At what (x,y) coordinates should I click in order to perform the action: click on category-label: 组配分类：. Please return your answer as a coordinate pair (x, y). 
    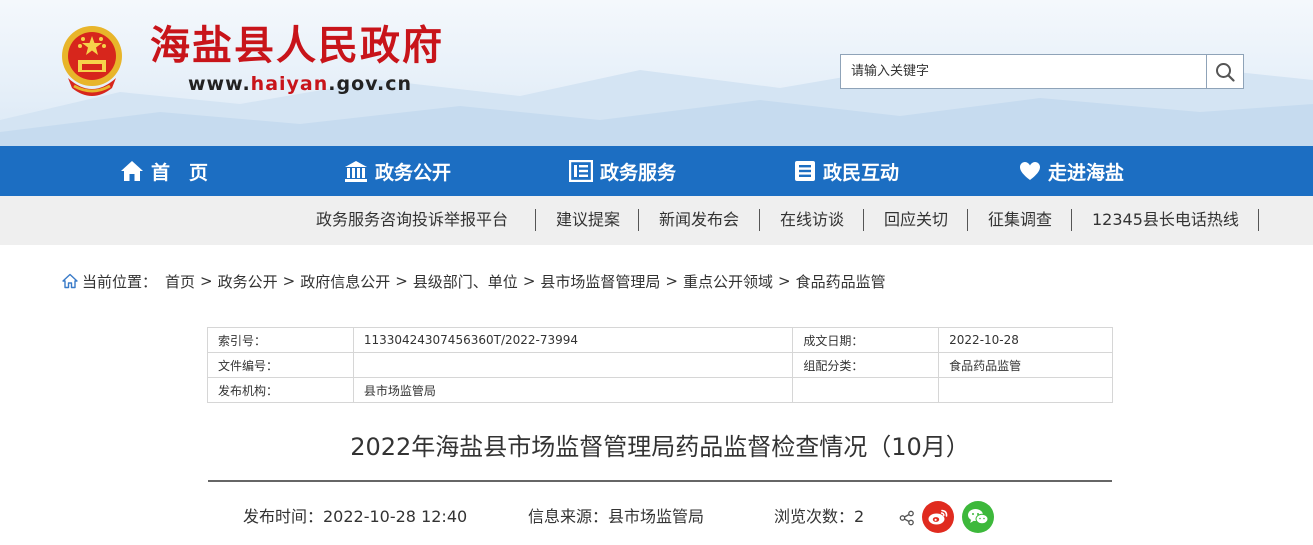
    Looking at the image, I should click on (866, 365).